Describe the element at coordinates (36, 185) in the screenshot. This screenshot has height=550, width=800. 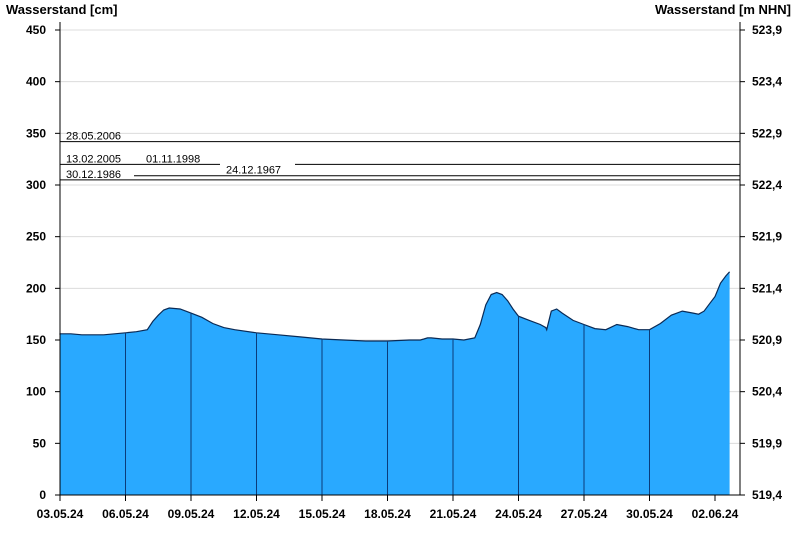
I see `y-tick-label-left: 300` at that location.